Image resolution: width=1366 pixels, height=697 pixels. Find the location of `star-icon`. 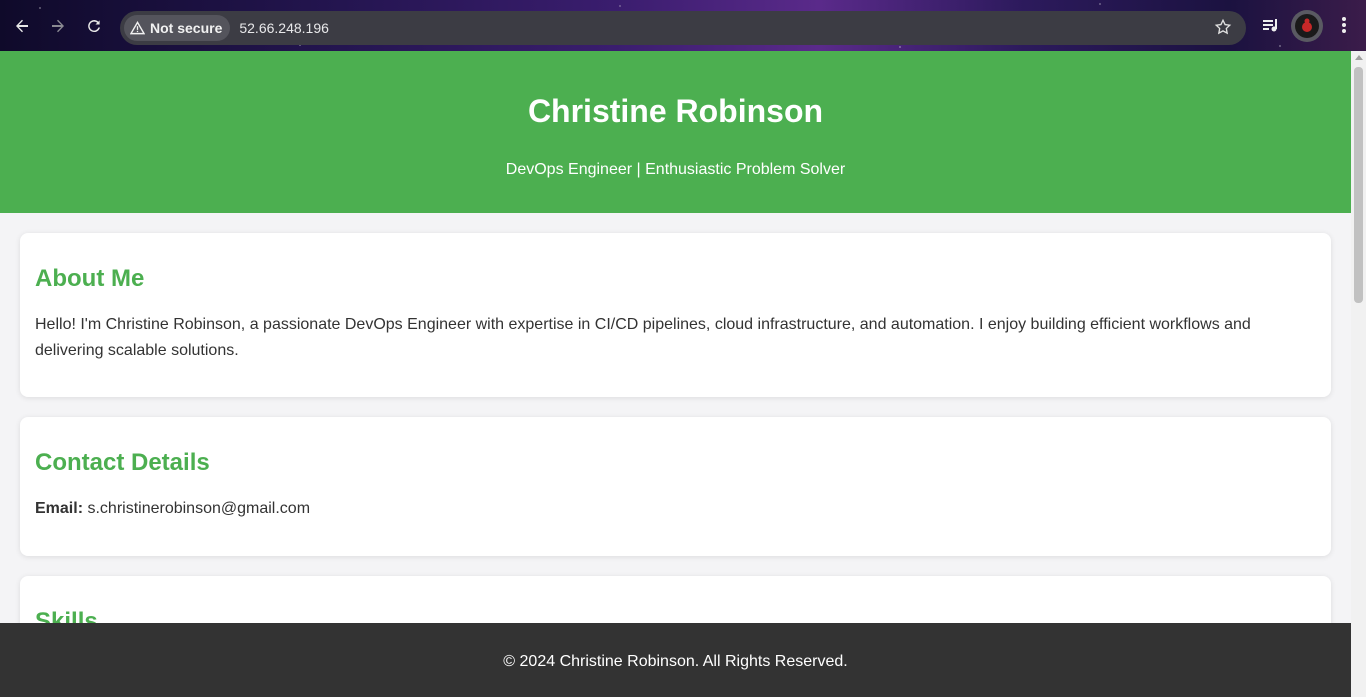

star-icon is located at coordinates (1223, 26).